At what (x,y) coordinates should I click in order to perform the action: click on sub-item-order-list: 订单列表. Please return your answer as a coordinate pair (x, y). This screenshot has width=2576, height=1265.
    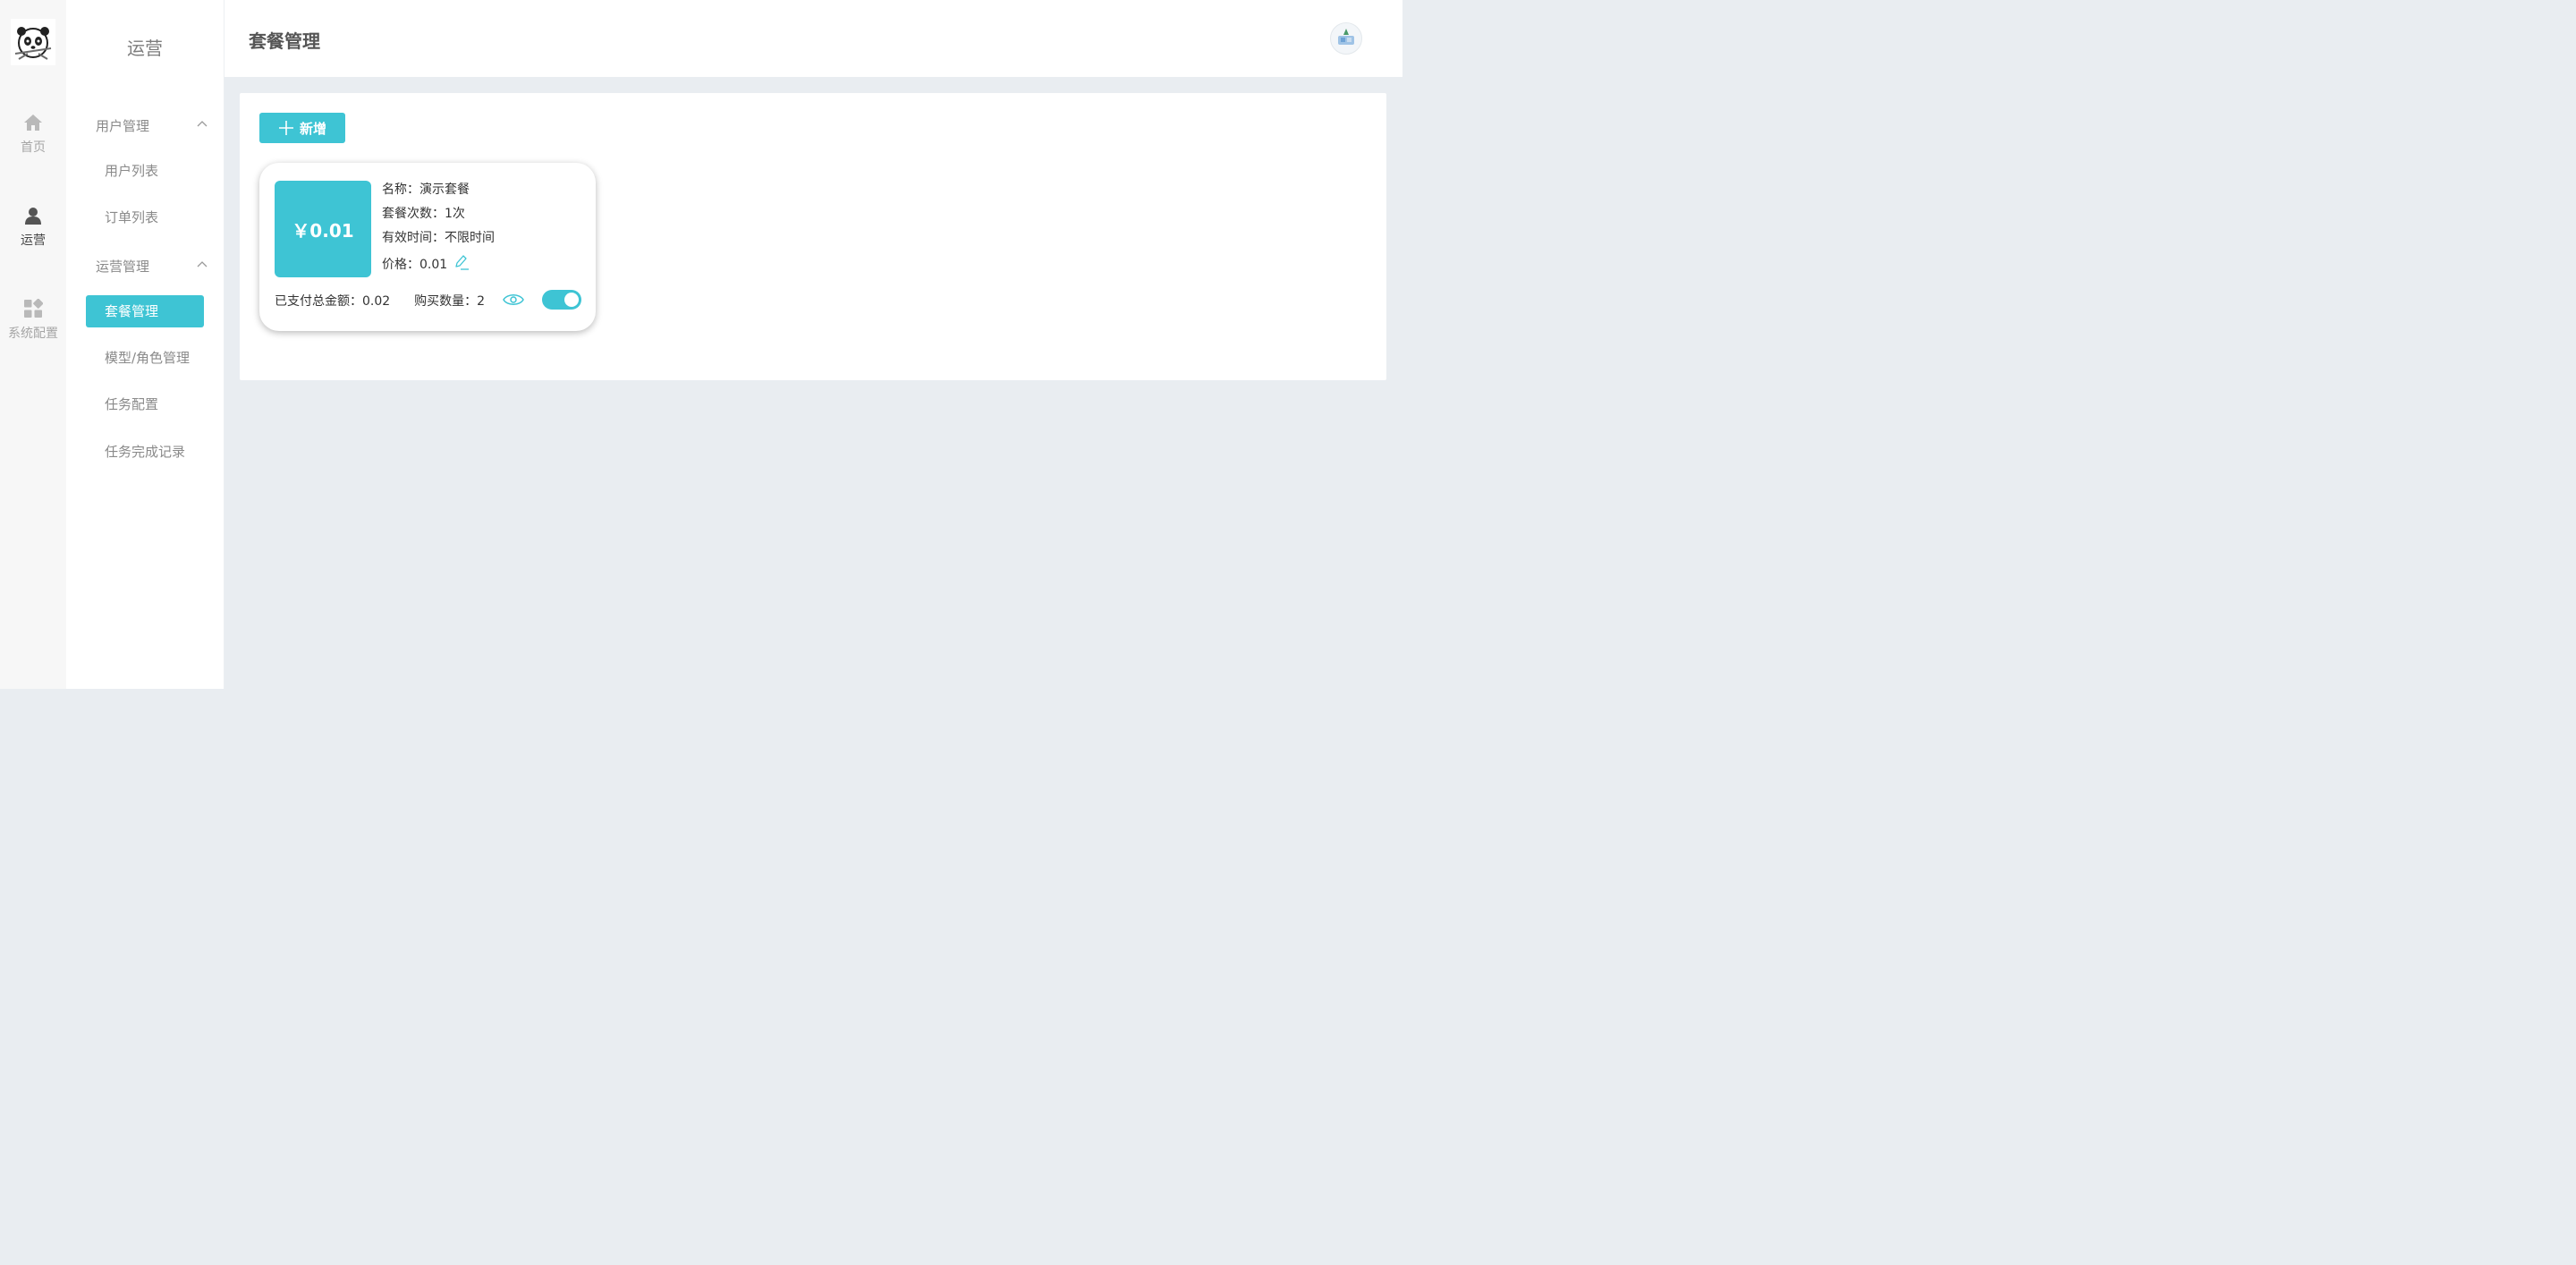
    Looking at the image, I should click on (145, 217).